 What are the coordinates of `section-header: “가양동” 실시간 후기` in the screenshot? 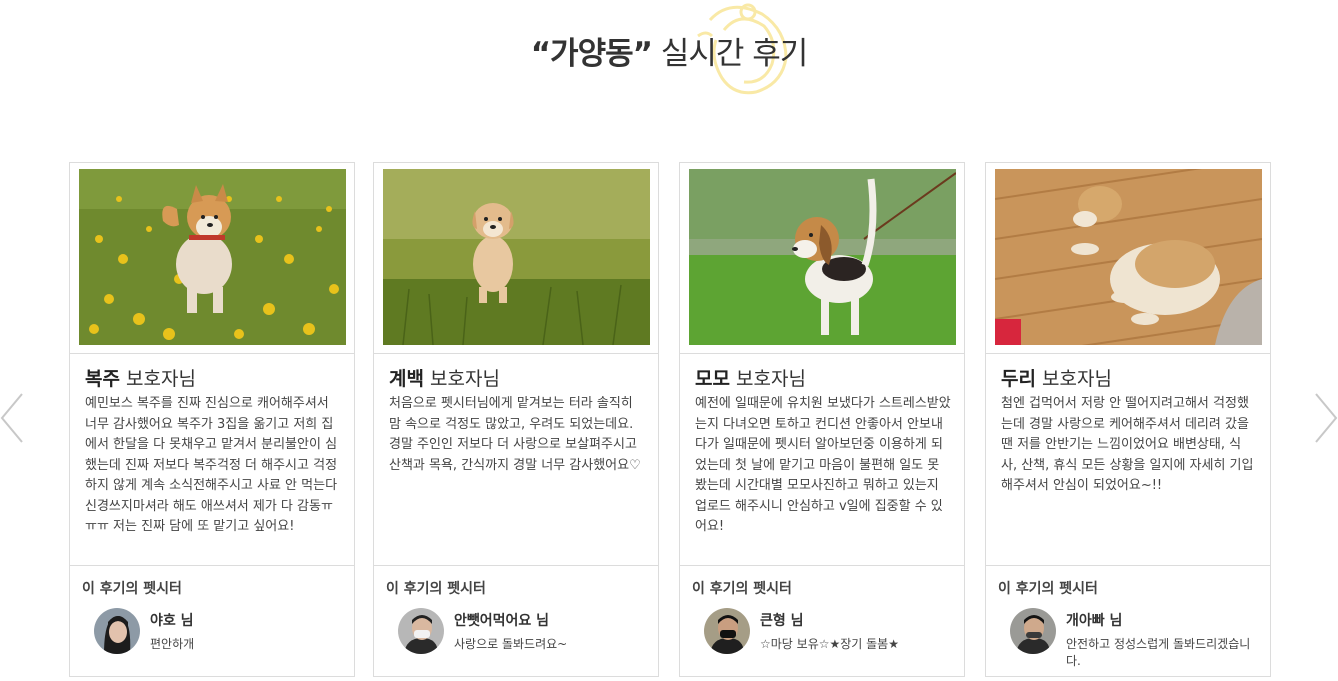 It's located at (669, 50).